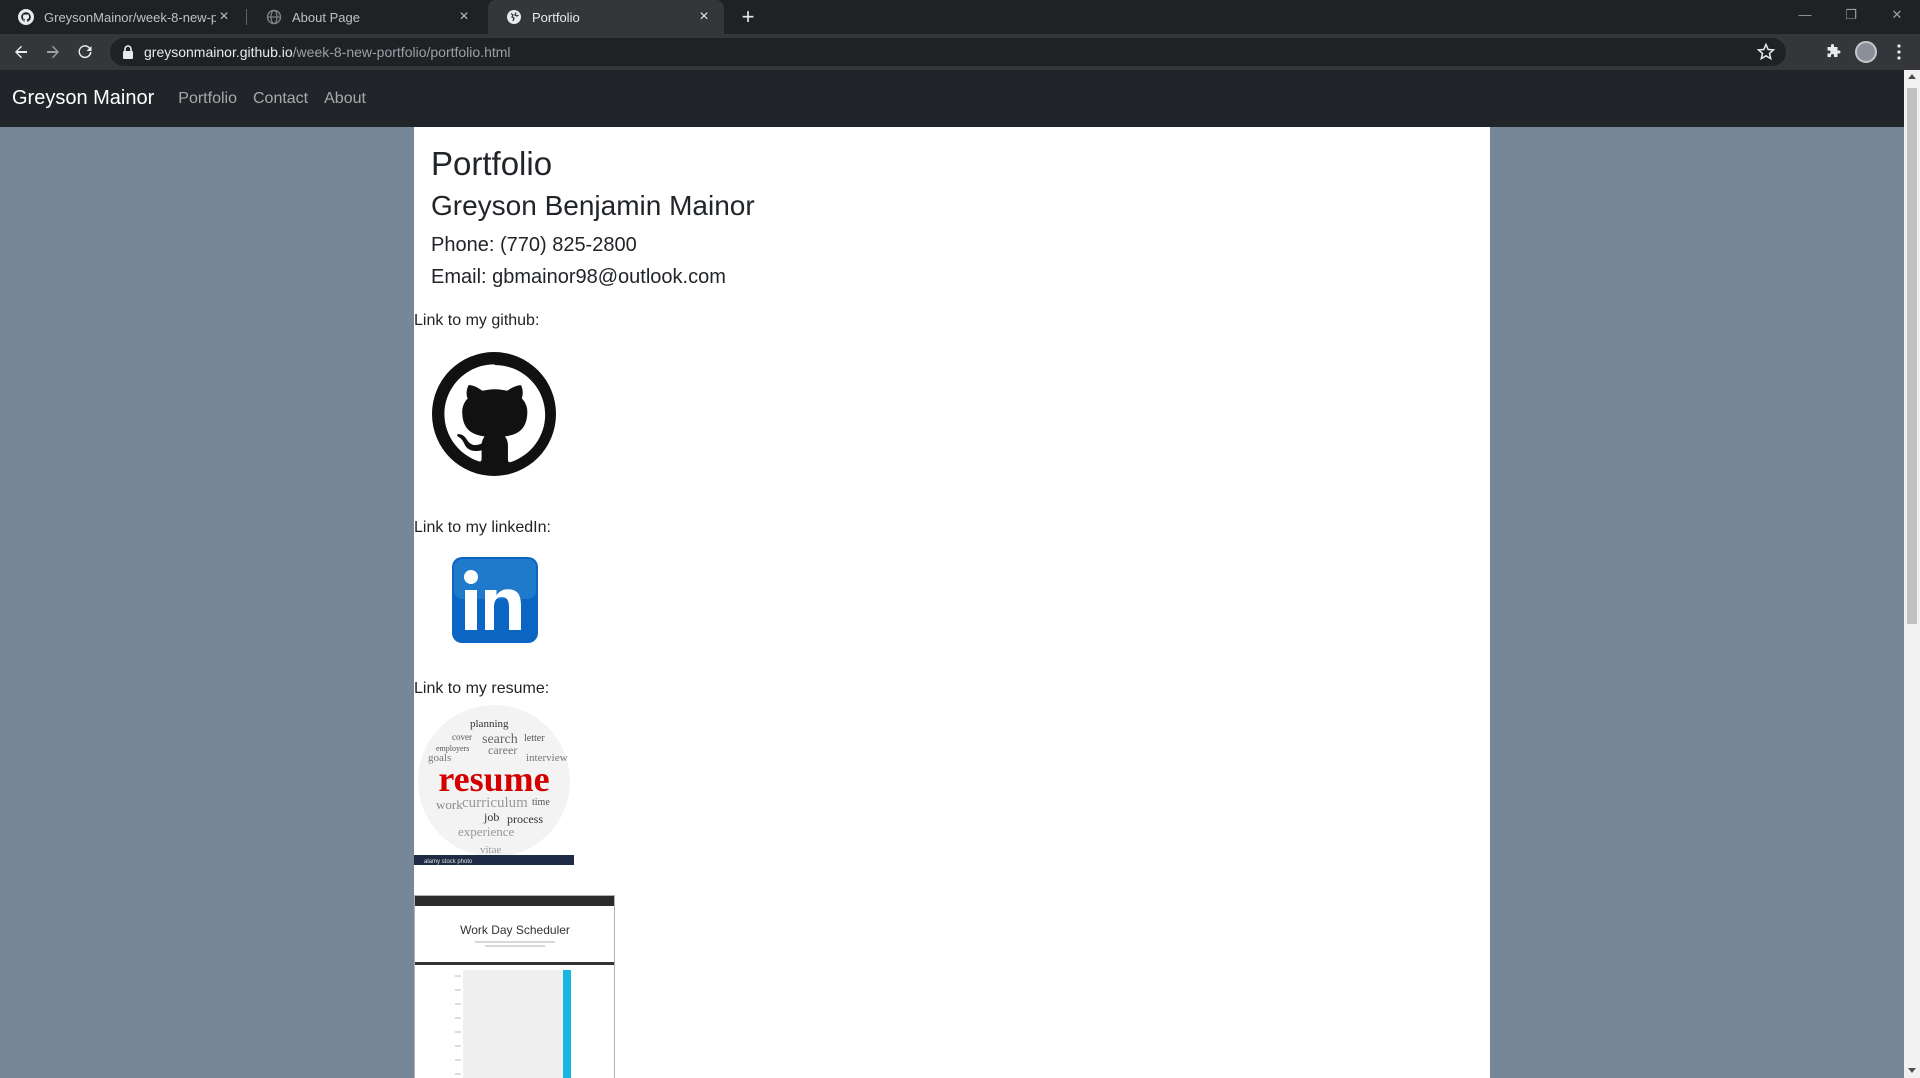 The image size is (1920, 1078). I want to click on navbar-brand: Greyson Mainor, so click(83, 98).